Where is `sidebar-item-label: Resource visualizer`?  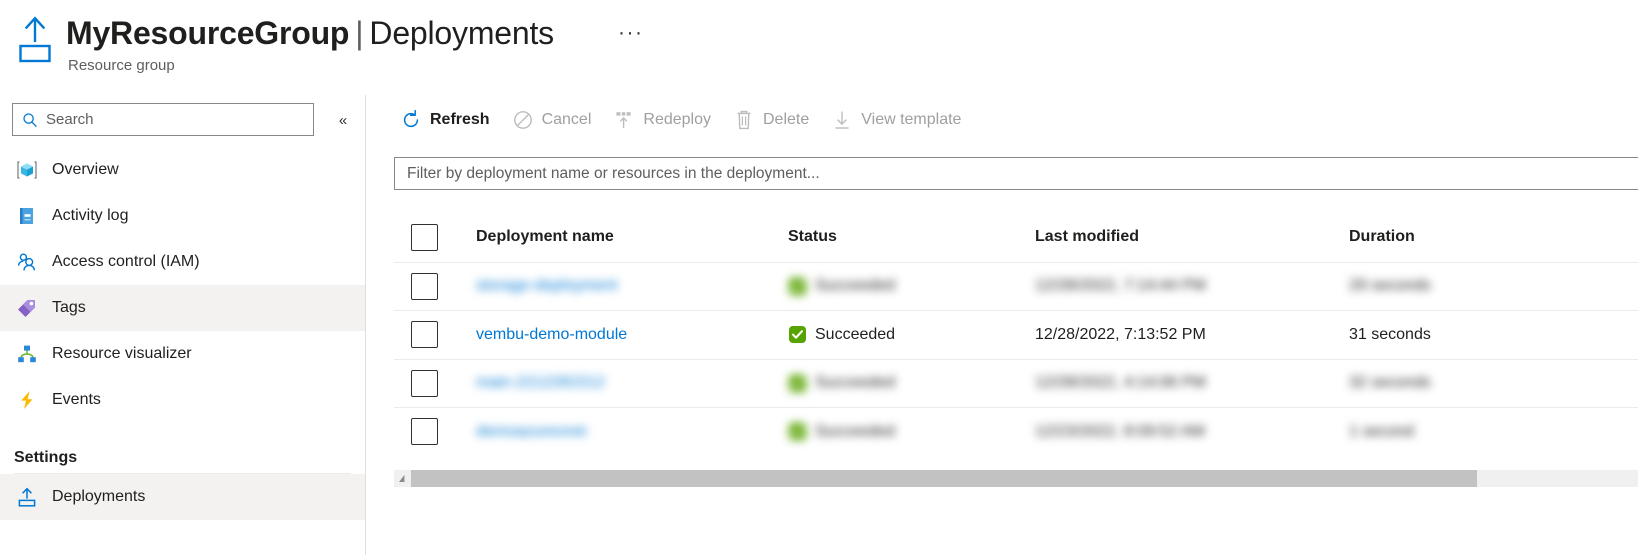
sidebar-item-label: Resource visualizer is located at coordinates (122, 353).